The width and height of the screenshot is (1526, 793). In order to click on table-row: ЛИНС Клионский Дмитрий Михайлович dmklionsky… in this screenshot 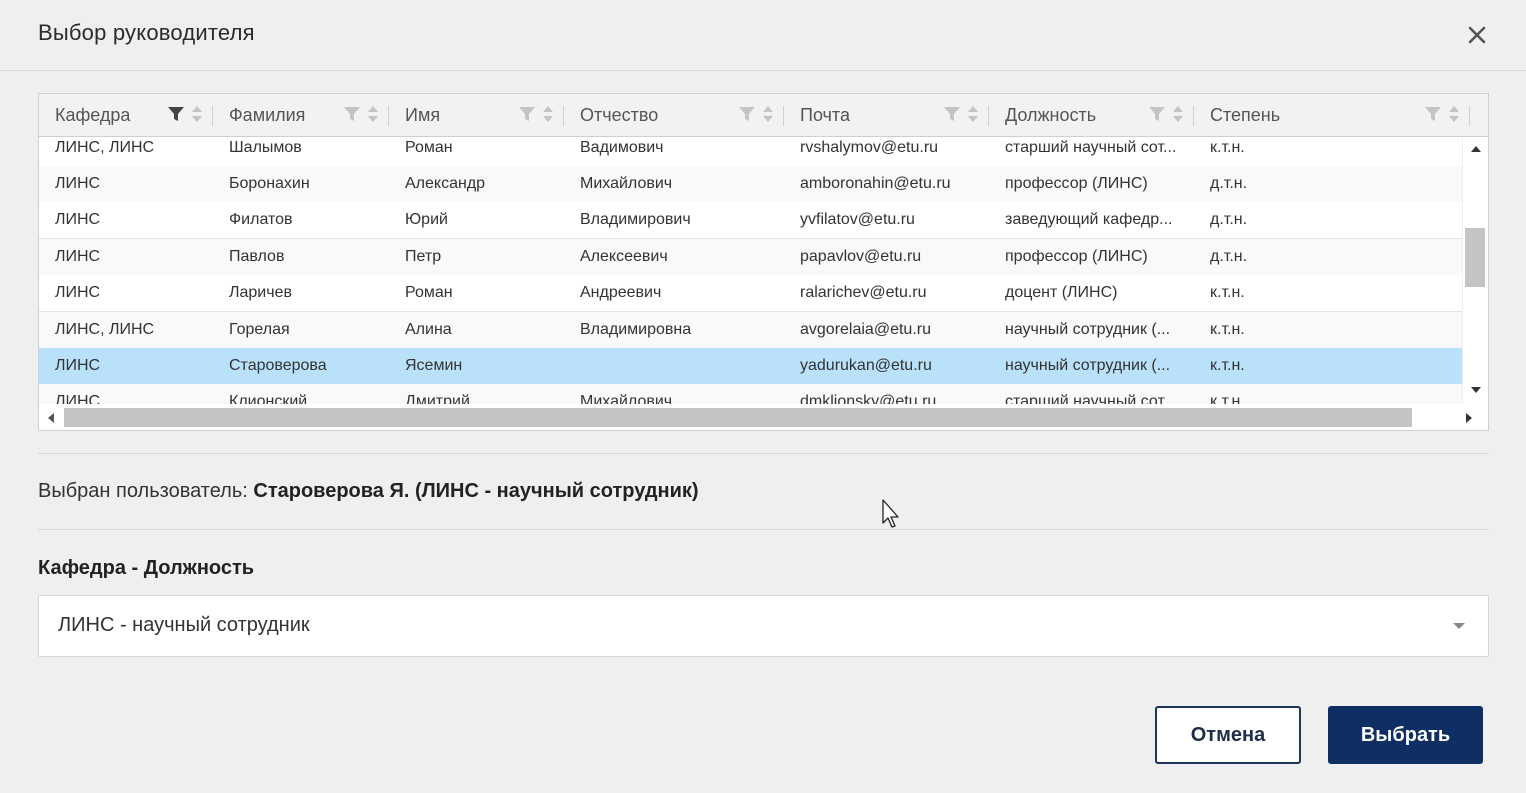, I will do `click(751, 394)`.